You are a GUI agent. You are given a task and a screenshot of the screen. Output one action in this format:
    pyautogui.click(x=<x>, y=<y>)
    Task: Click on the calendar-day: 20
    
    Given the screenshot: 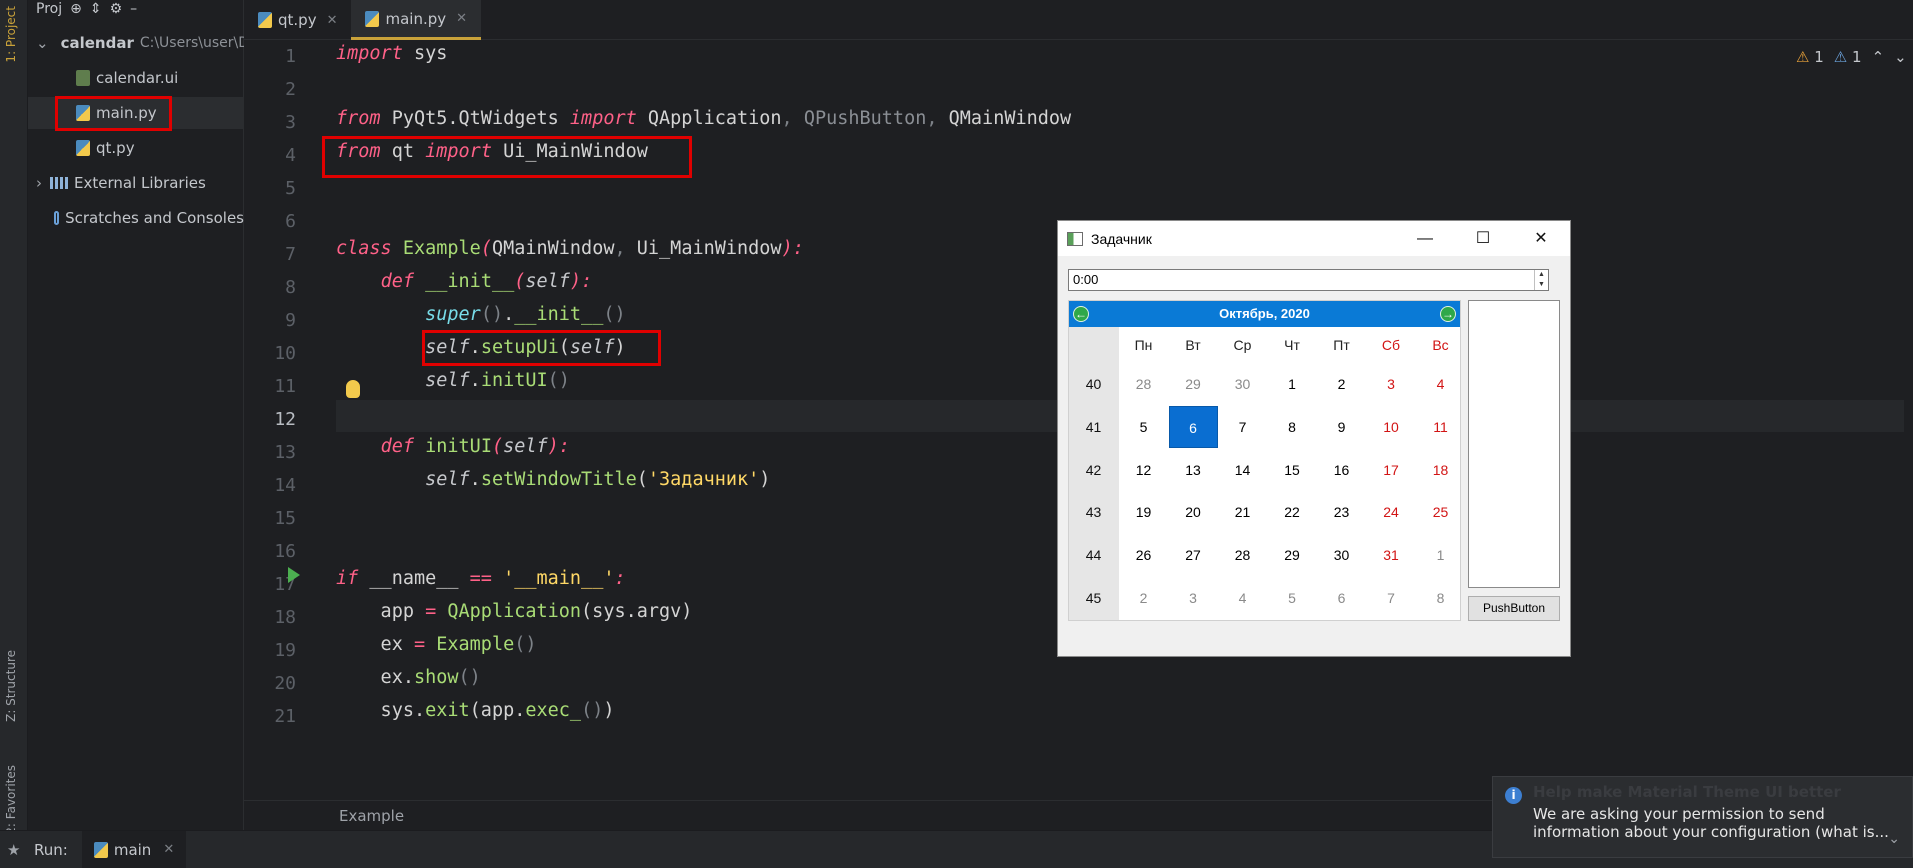 What is the action you would take?
    pyautogui.click(x=1193, y=512)
    